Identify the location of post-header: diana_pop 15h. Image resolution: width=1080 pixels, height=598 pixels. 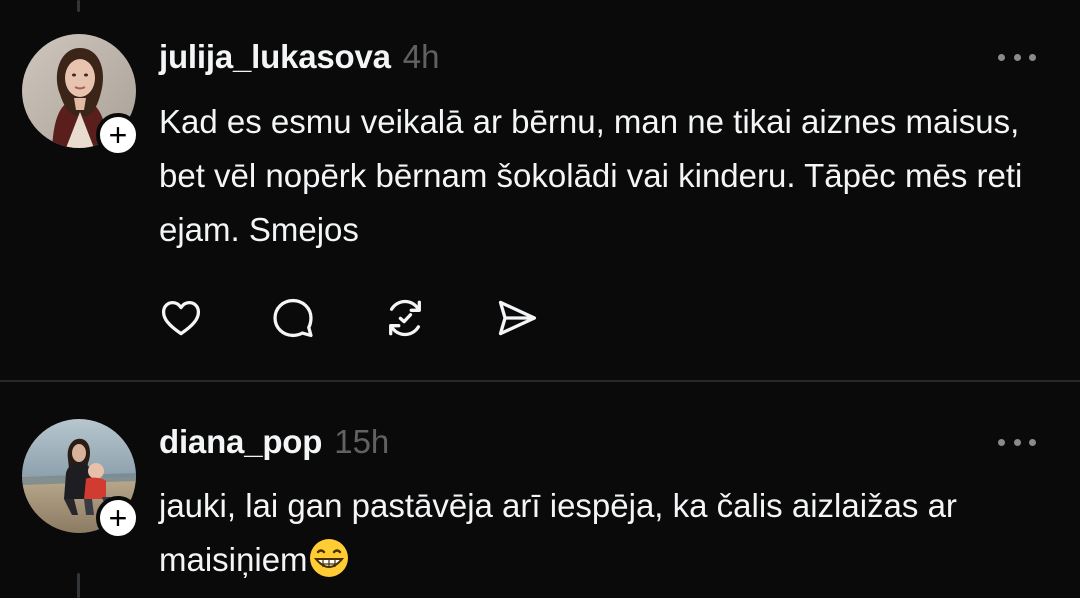
(274, 442).